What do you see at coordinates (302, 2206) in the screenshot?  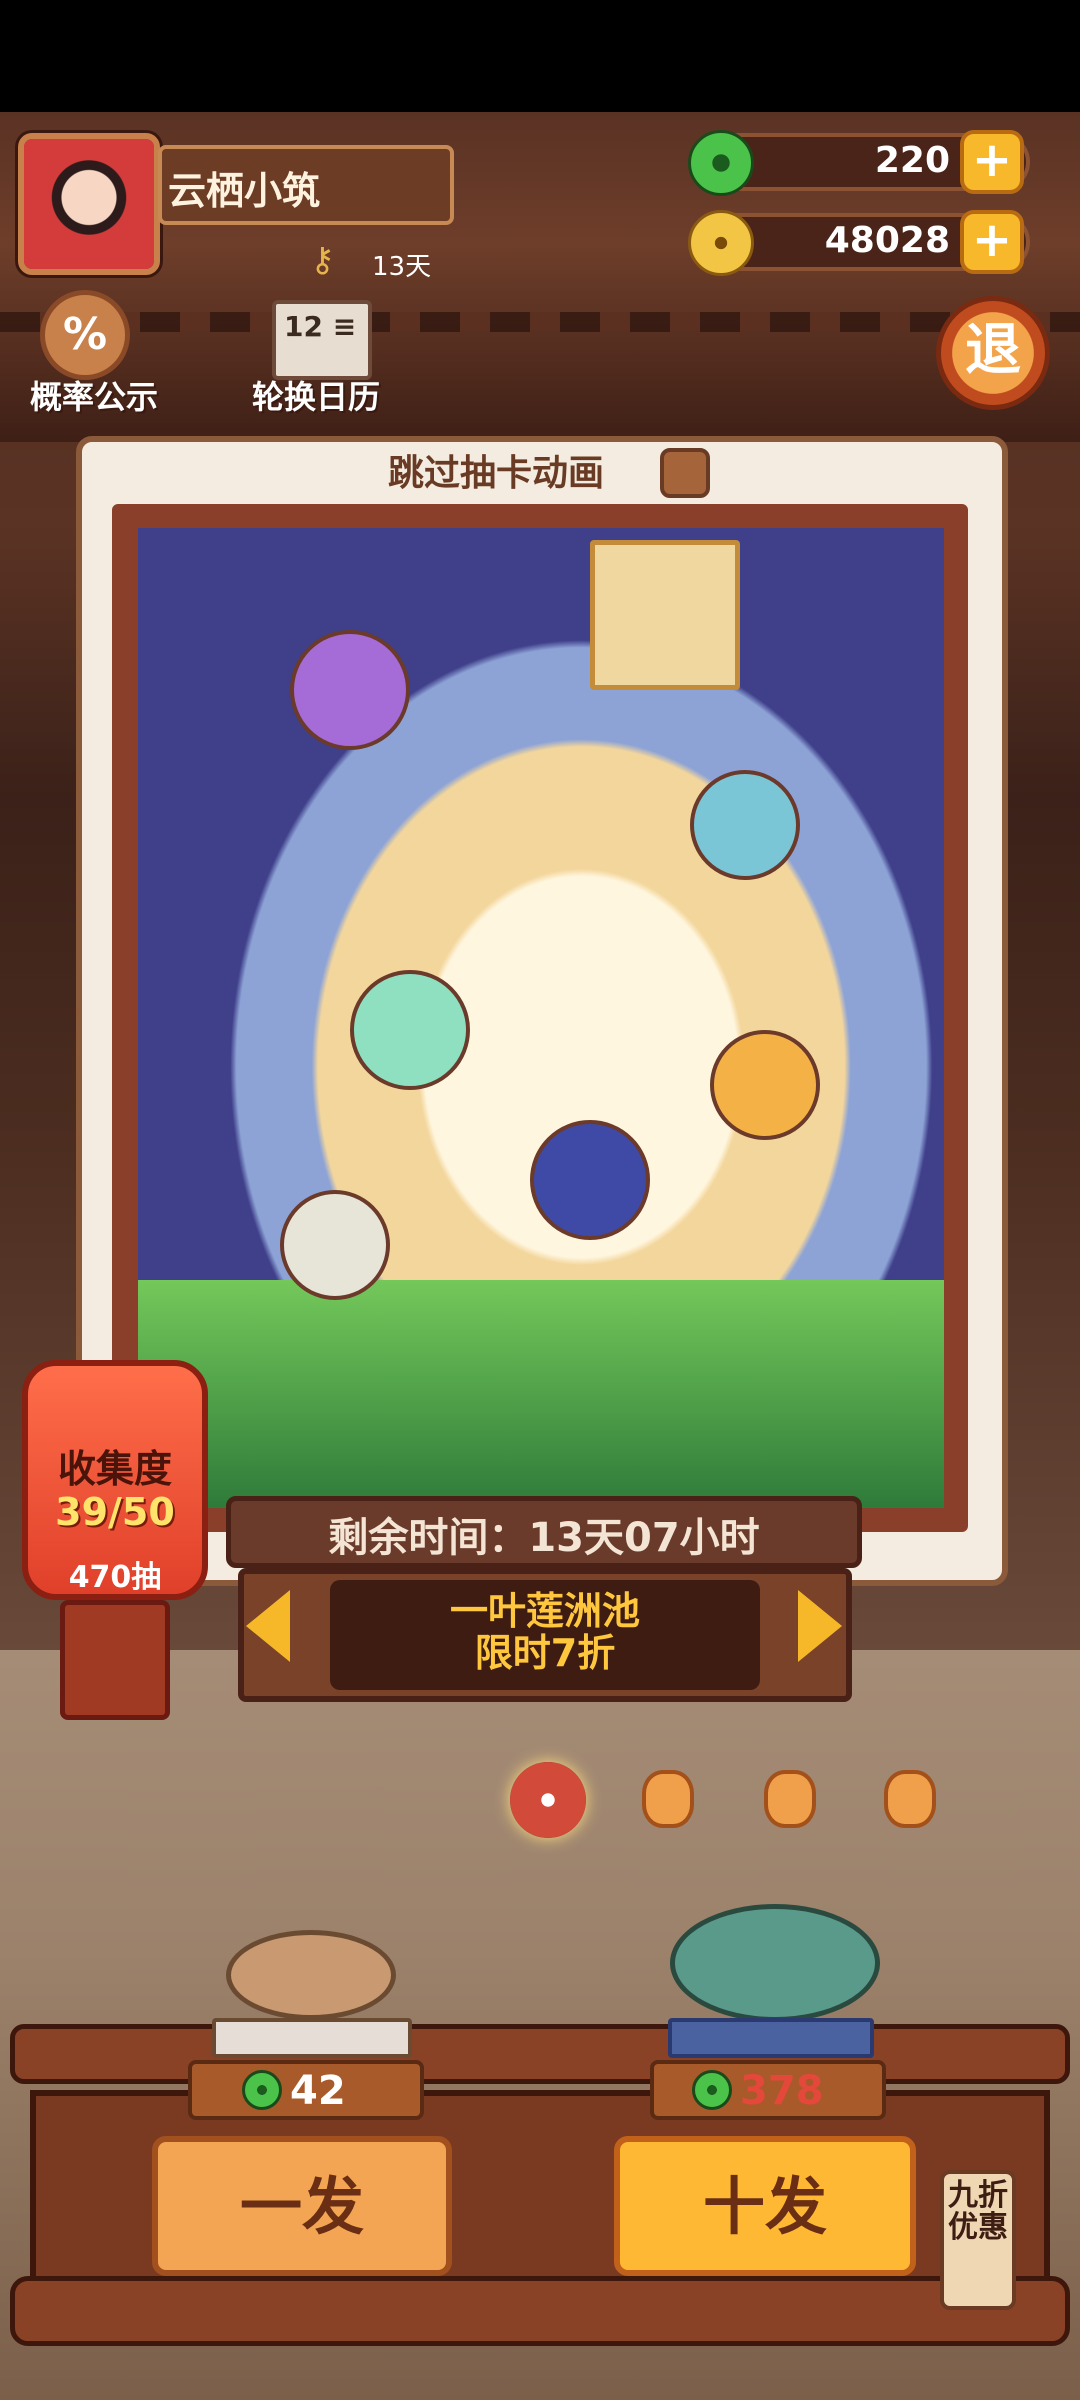 I see `single-draw-button: 一发` at bounding box center [302, 2206].